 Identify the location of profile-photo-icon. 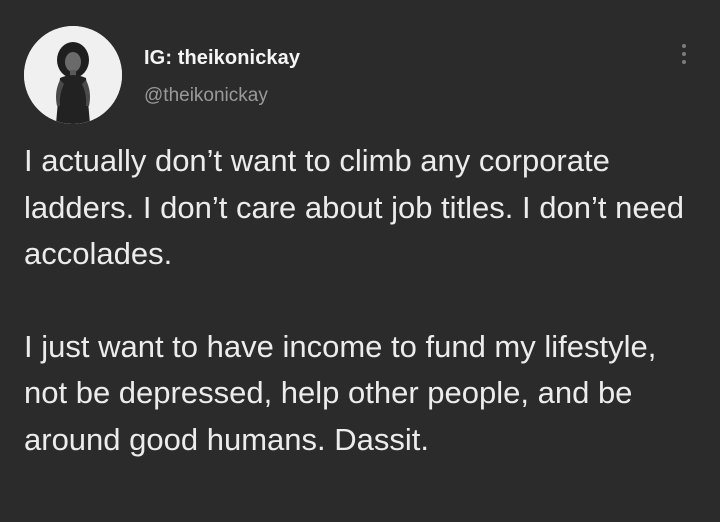
(73, 75).